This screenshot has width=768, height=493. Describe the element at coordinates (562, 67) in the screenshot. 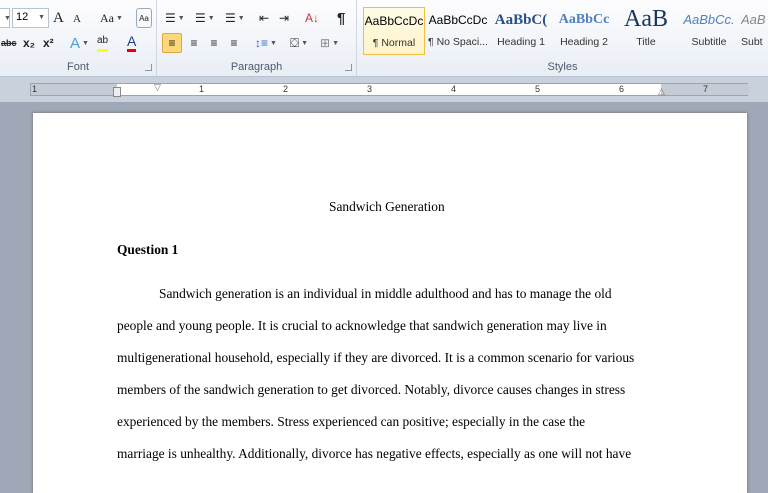

I see `styles-group-label: Styles` at that location.